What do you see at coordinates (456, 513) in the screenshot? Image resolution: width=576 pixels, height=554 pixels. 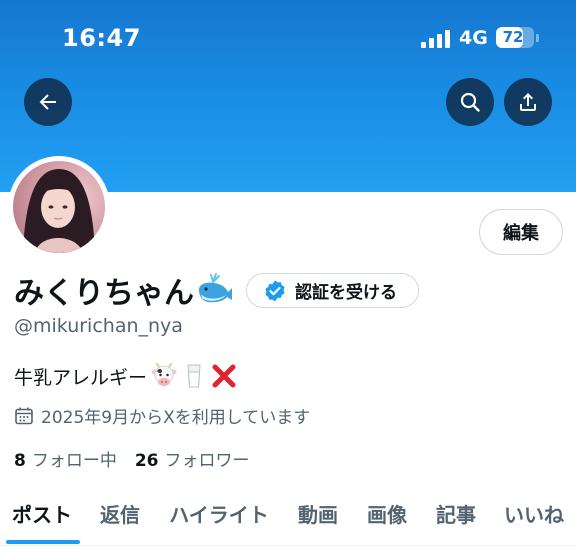 I see `tab-articles: 記事` at bounding box center [456, 513].